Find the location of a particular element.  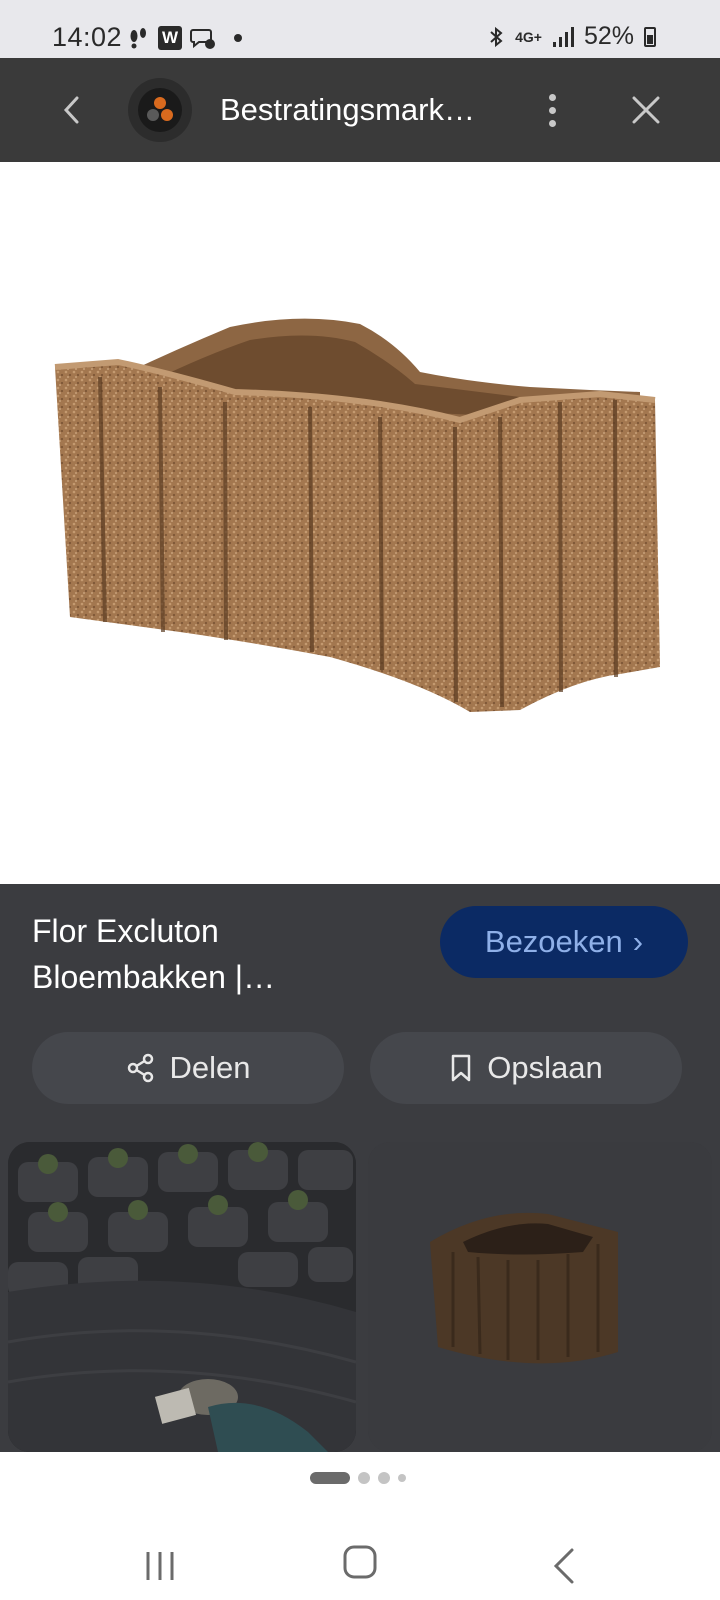

status-bar: 14:02 W 4G+ 52% is located at coordinates (360, 29).